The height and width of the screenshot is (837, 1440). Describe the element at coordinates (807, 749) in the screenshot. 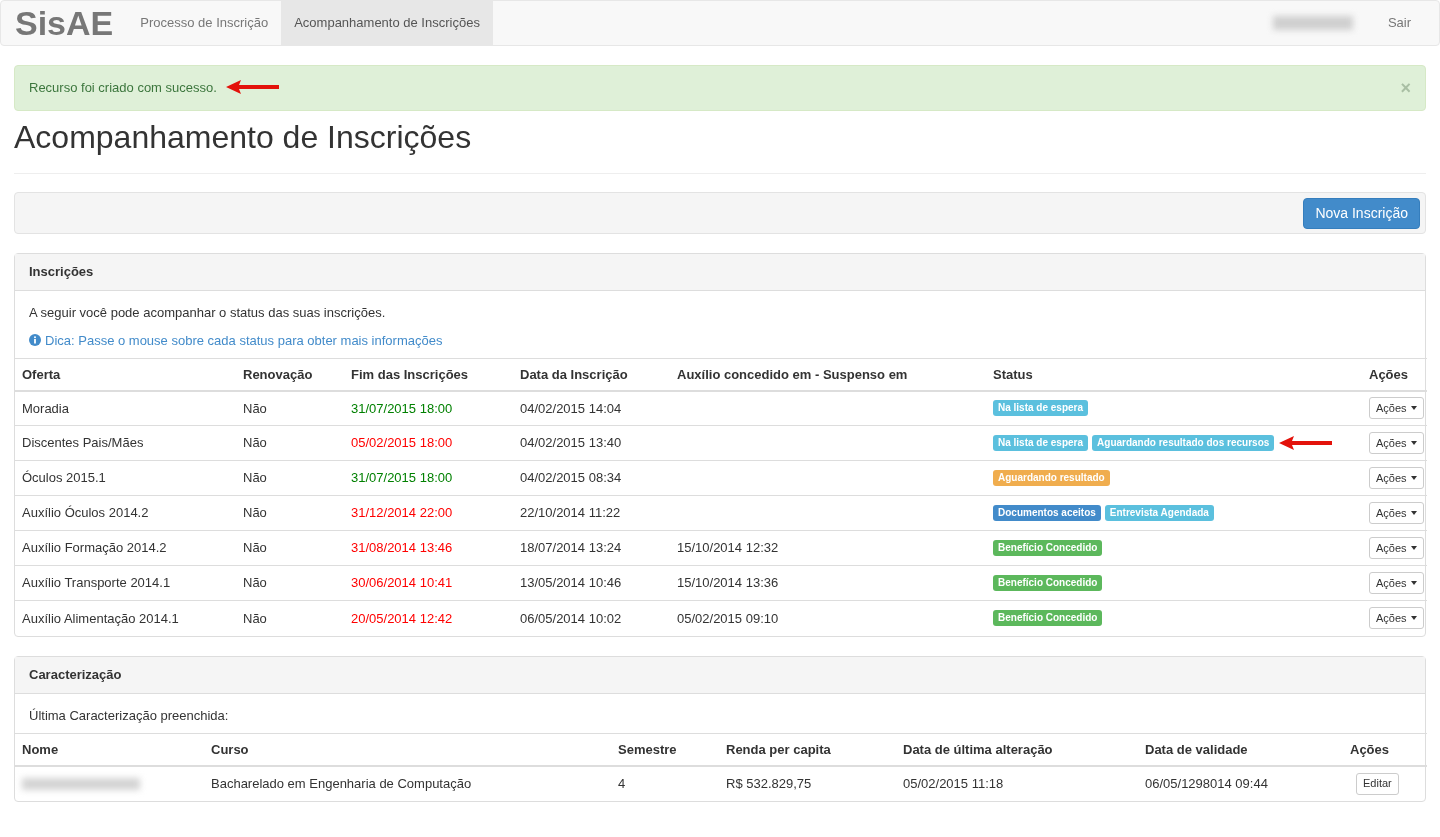

I see `column-header: Renda per capita` at that location.